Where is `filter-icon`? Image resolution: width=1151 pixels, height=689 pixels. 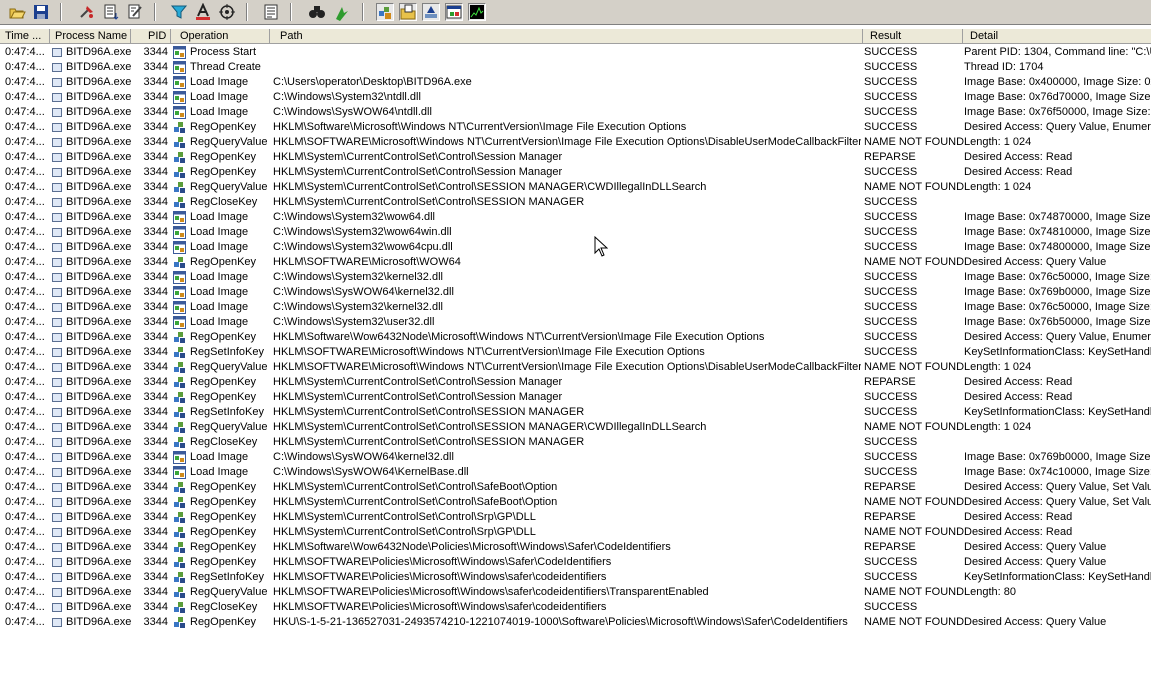 filter-icon is located at coordinates (179, 12).